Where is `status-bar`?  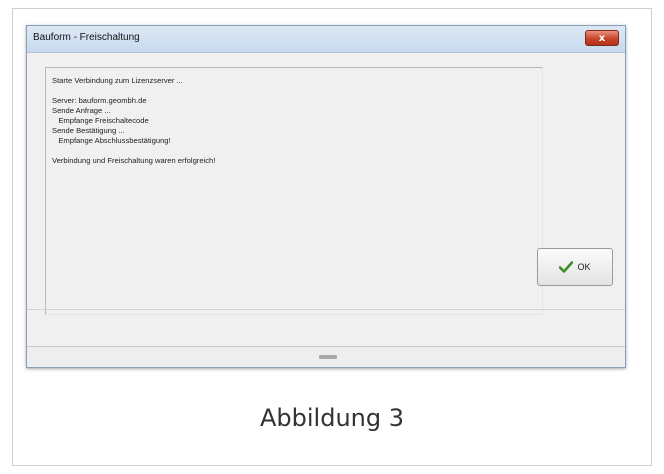
status-bar is located at coordinates (326, 356).